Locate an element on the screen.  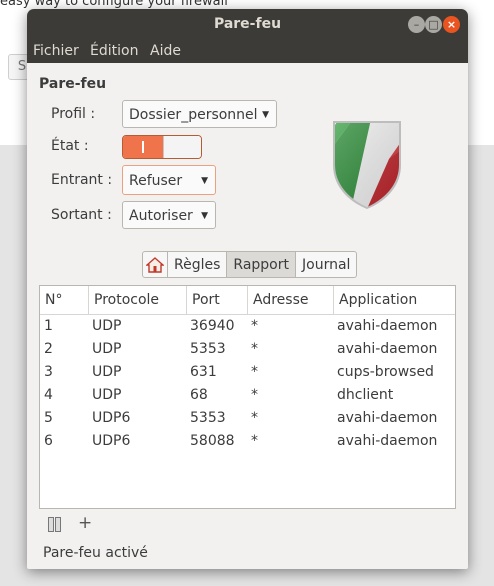
table-header: N° Protocole Port Adresse Application is located at coordinates (247, 300).